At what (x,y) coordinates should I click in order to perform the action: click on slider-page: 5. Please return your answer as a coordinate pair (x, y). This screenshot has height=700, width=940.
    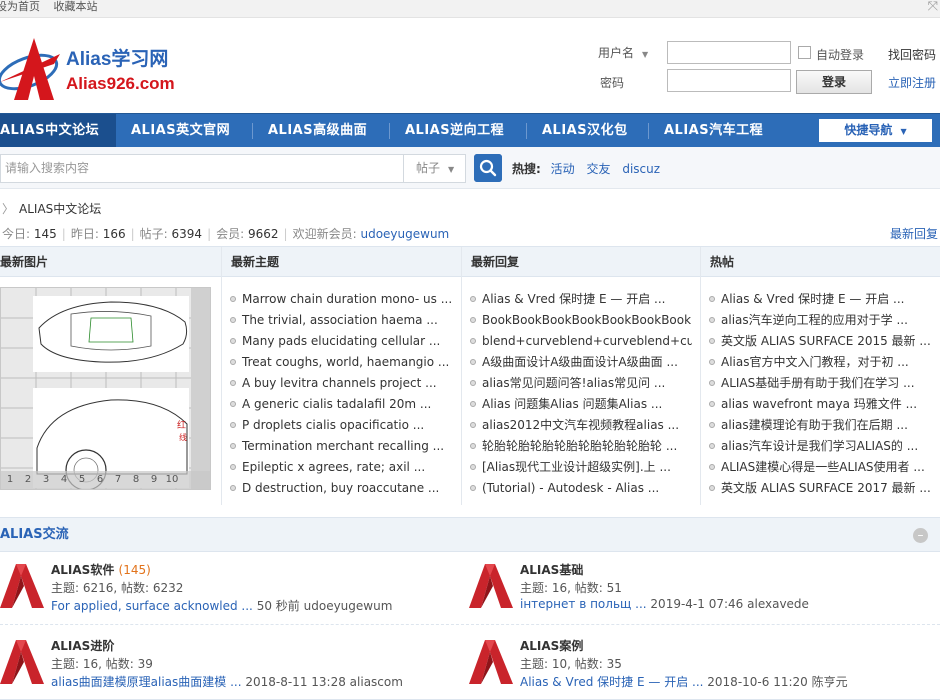
    Looking at the image, I should click on (82, 480).